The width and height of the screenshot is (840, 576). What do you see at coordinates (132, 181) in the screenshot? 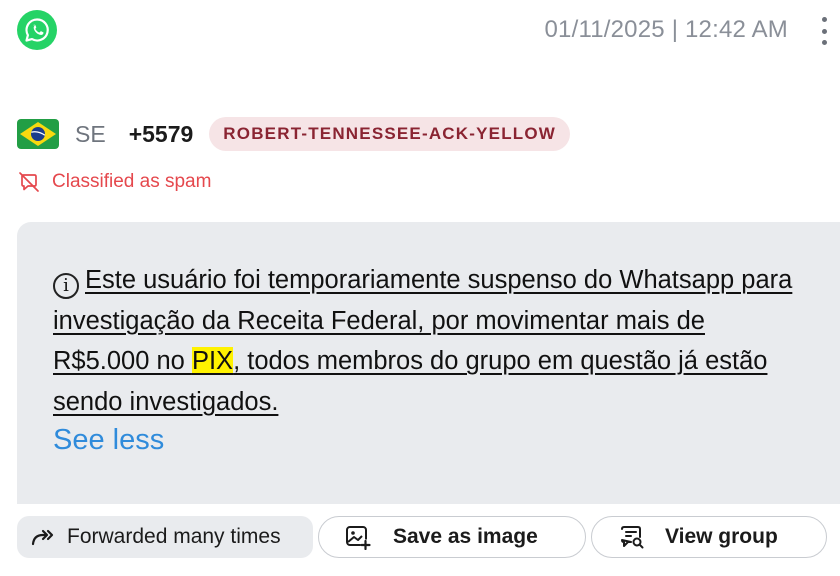
I see `spam-label: Classified as spam` at bounding box center [132, 181].